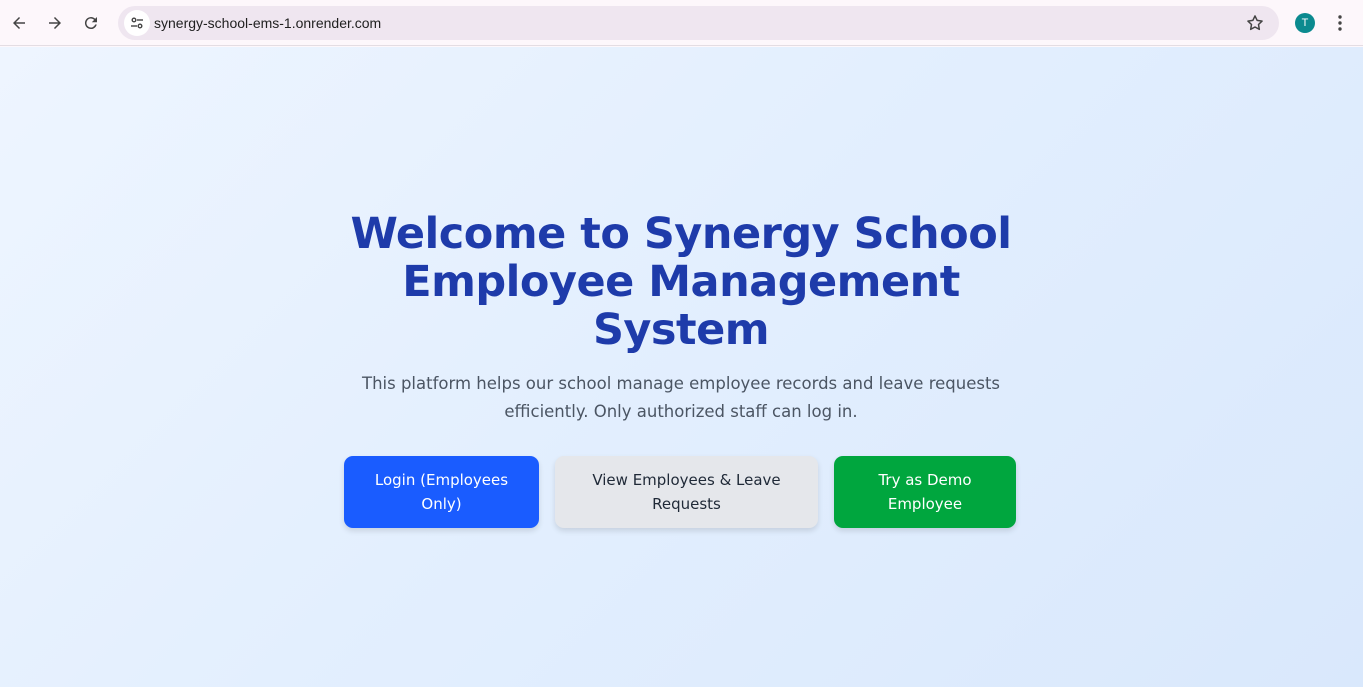 This screenshot has height=687, width=1363. I want to click on site-info-icon, so click(137, 23).